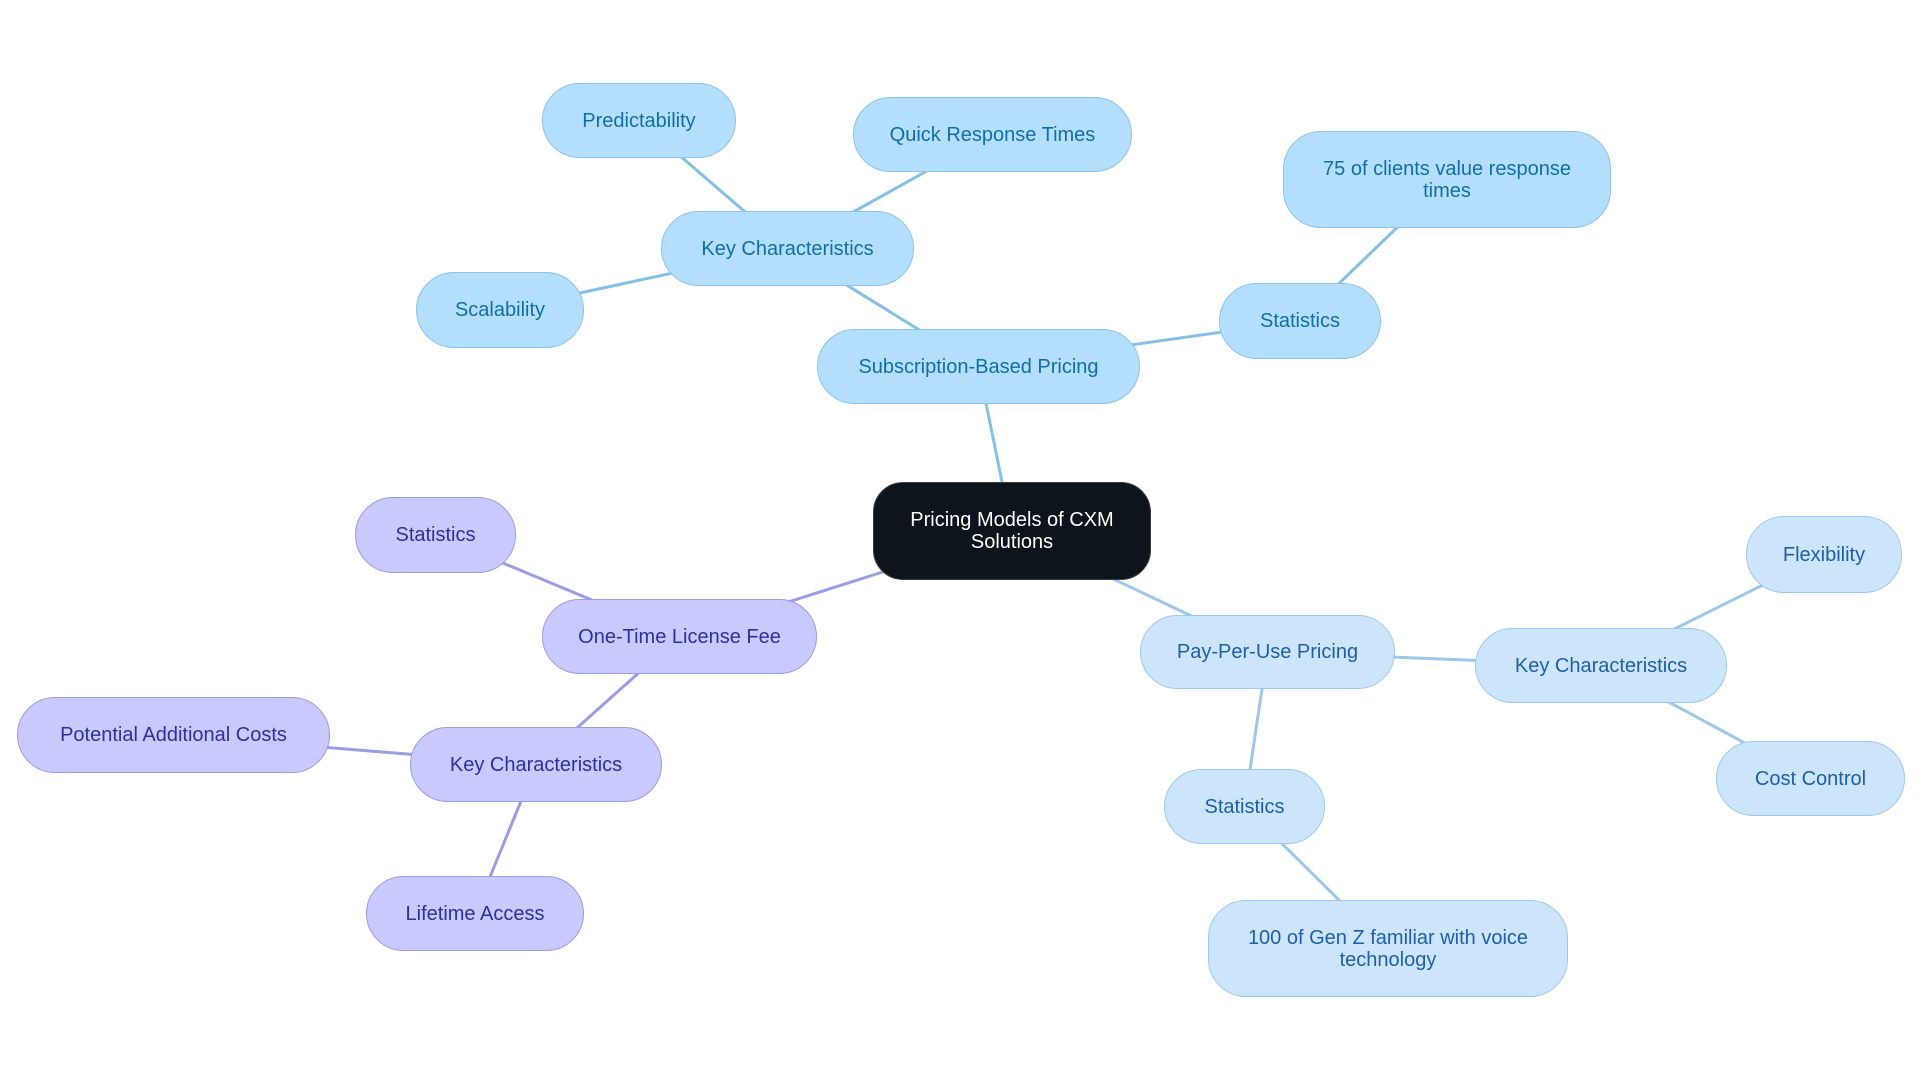  I want to click on potential-additional-costs-node: Potential Additional Costs, so click(173, 735).